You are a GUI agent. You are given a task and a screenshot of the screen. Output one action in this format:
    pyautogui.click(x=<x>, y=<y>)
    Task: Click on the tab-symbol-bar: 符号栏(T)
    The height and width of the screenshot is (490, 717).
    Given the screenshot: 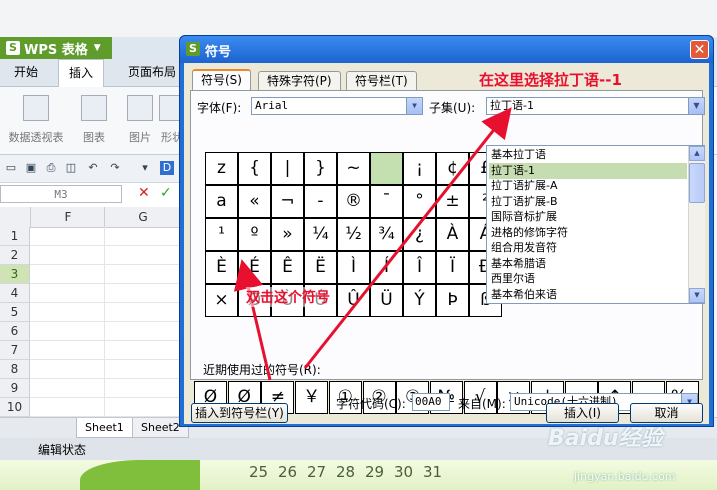 What is the action you would take?
    pyautogui.click(x=381, y=80)
    